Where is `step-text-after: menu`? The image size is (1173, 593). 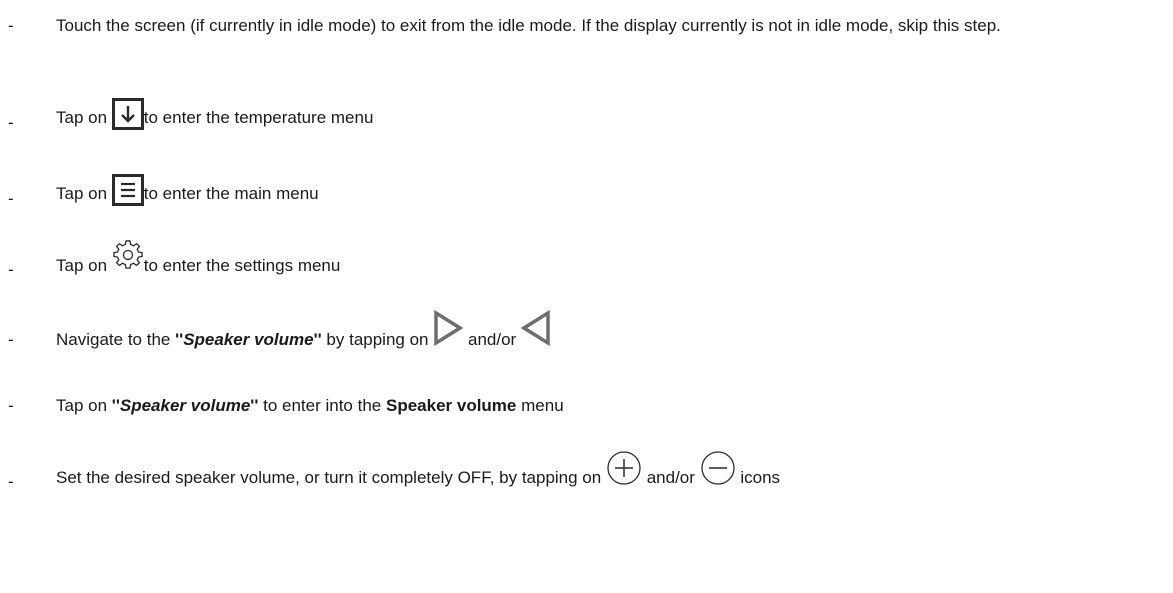
step-text-after: menu is located at coordinates (542, 405).